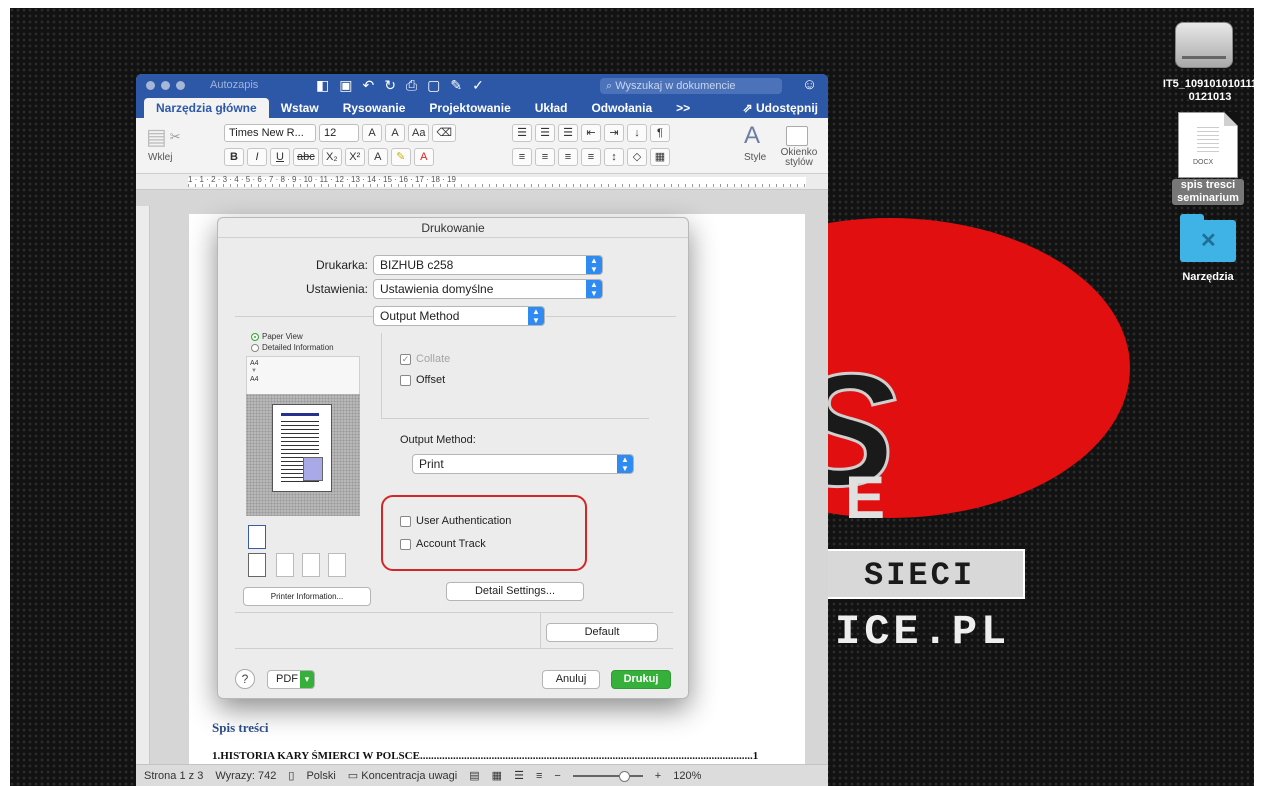 The image size is (1261, 786). Describe the element at coordinates (422, 380) in the screenshot. I see `offset-checkbox: Offset` at that location.